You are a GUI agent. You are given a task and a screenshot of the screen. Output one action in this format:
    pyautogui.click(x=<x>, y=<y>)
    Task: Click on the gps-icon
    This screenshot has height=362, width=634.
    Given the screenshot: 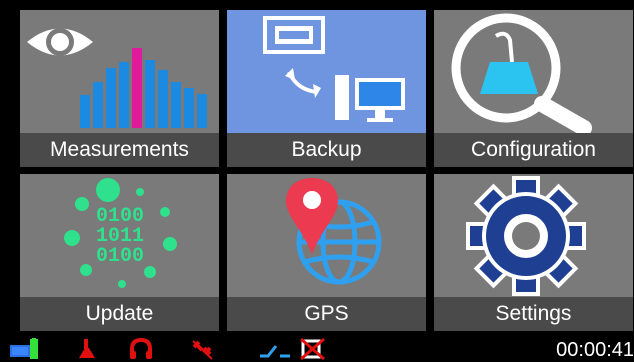 What is the action you would take?
    pyautogui.click(x=334, y=231)
    